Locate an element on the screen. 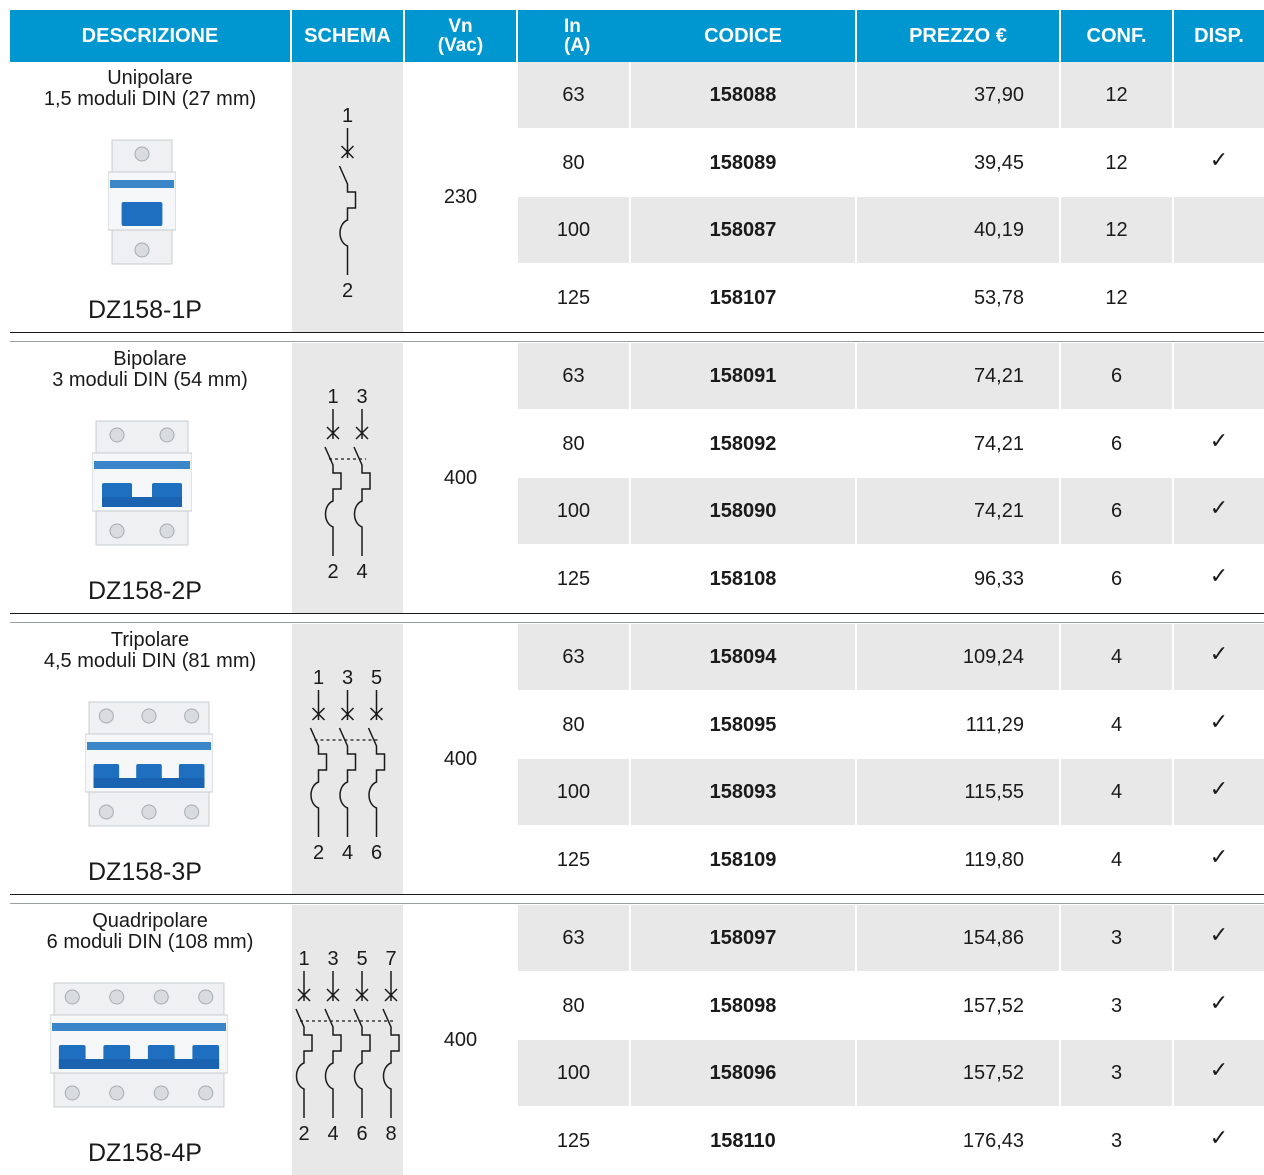 The height and width of the screenshot is (1175, 1264). header-codice: CODICE is located at coordinates (743, 36).